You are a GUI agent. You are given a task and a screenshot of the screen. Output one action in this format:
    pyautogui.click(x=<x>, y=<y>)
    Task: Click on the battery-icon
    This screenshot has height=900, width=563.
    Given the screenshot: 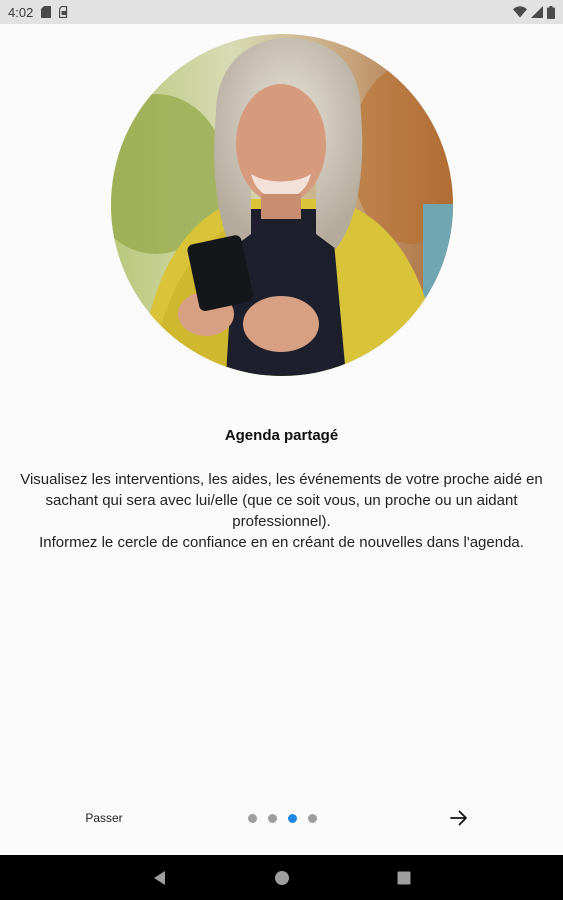 What is the action you would take?
    pyautogui.click(x=551, y=12)
    